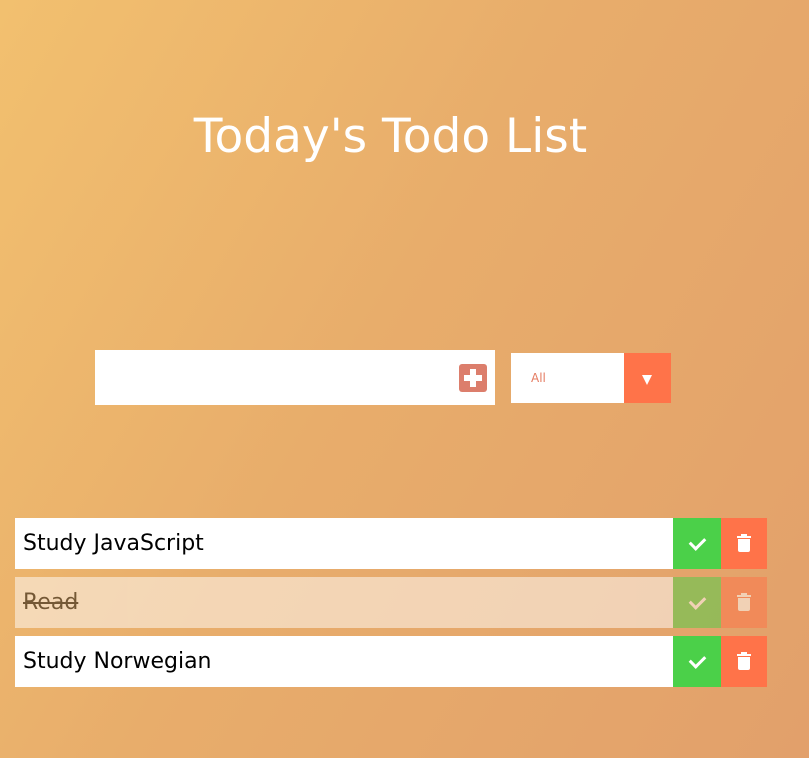 The width and height of the screenshot is (809, 758). Describe the element at coordinates (538, 378) in the screenshot. I see `filter-selected-value: All` at that location.